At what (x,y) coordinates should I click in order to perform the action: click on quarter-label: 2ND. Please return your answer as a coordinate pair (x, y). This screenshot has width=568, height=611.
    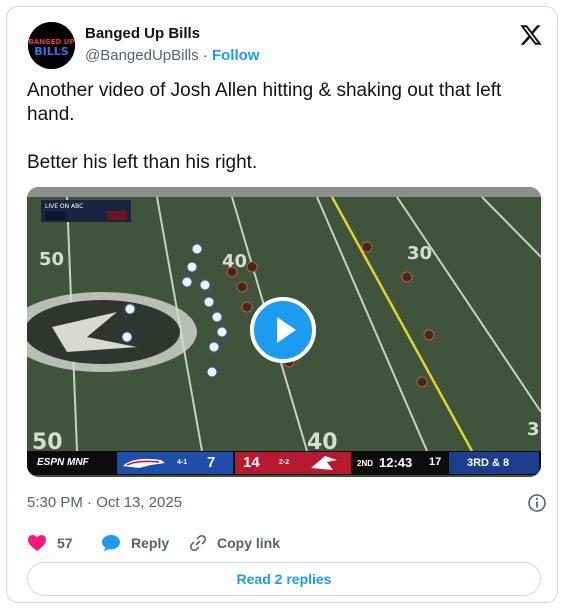
    Looking at the image, I should click on (365, 463).